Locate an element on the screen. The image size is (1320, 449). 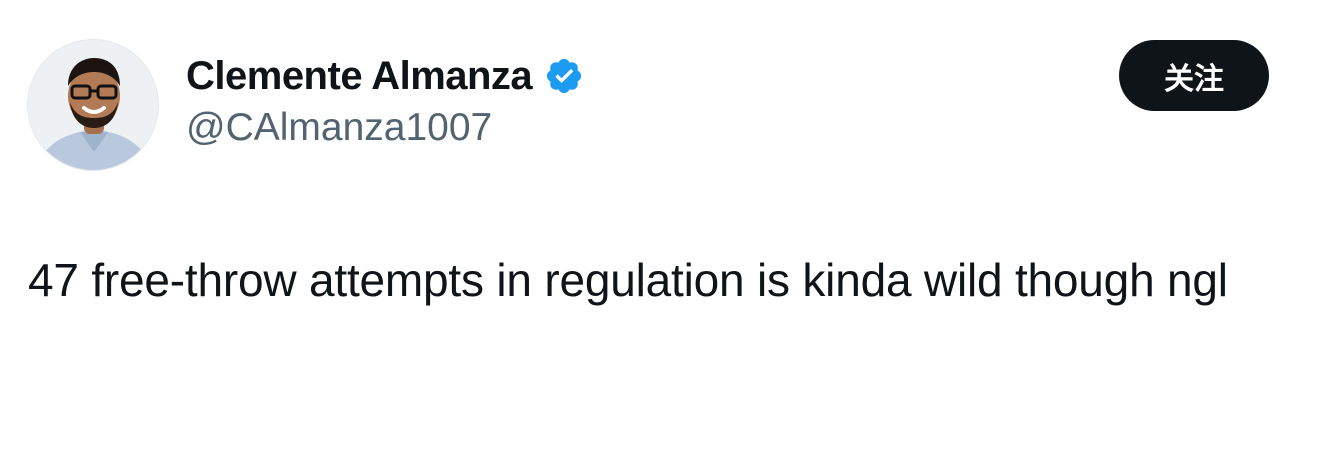
author-name-row: Clemente Almanza is located at coordinates (385, 76).